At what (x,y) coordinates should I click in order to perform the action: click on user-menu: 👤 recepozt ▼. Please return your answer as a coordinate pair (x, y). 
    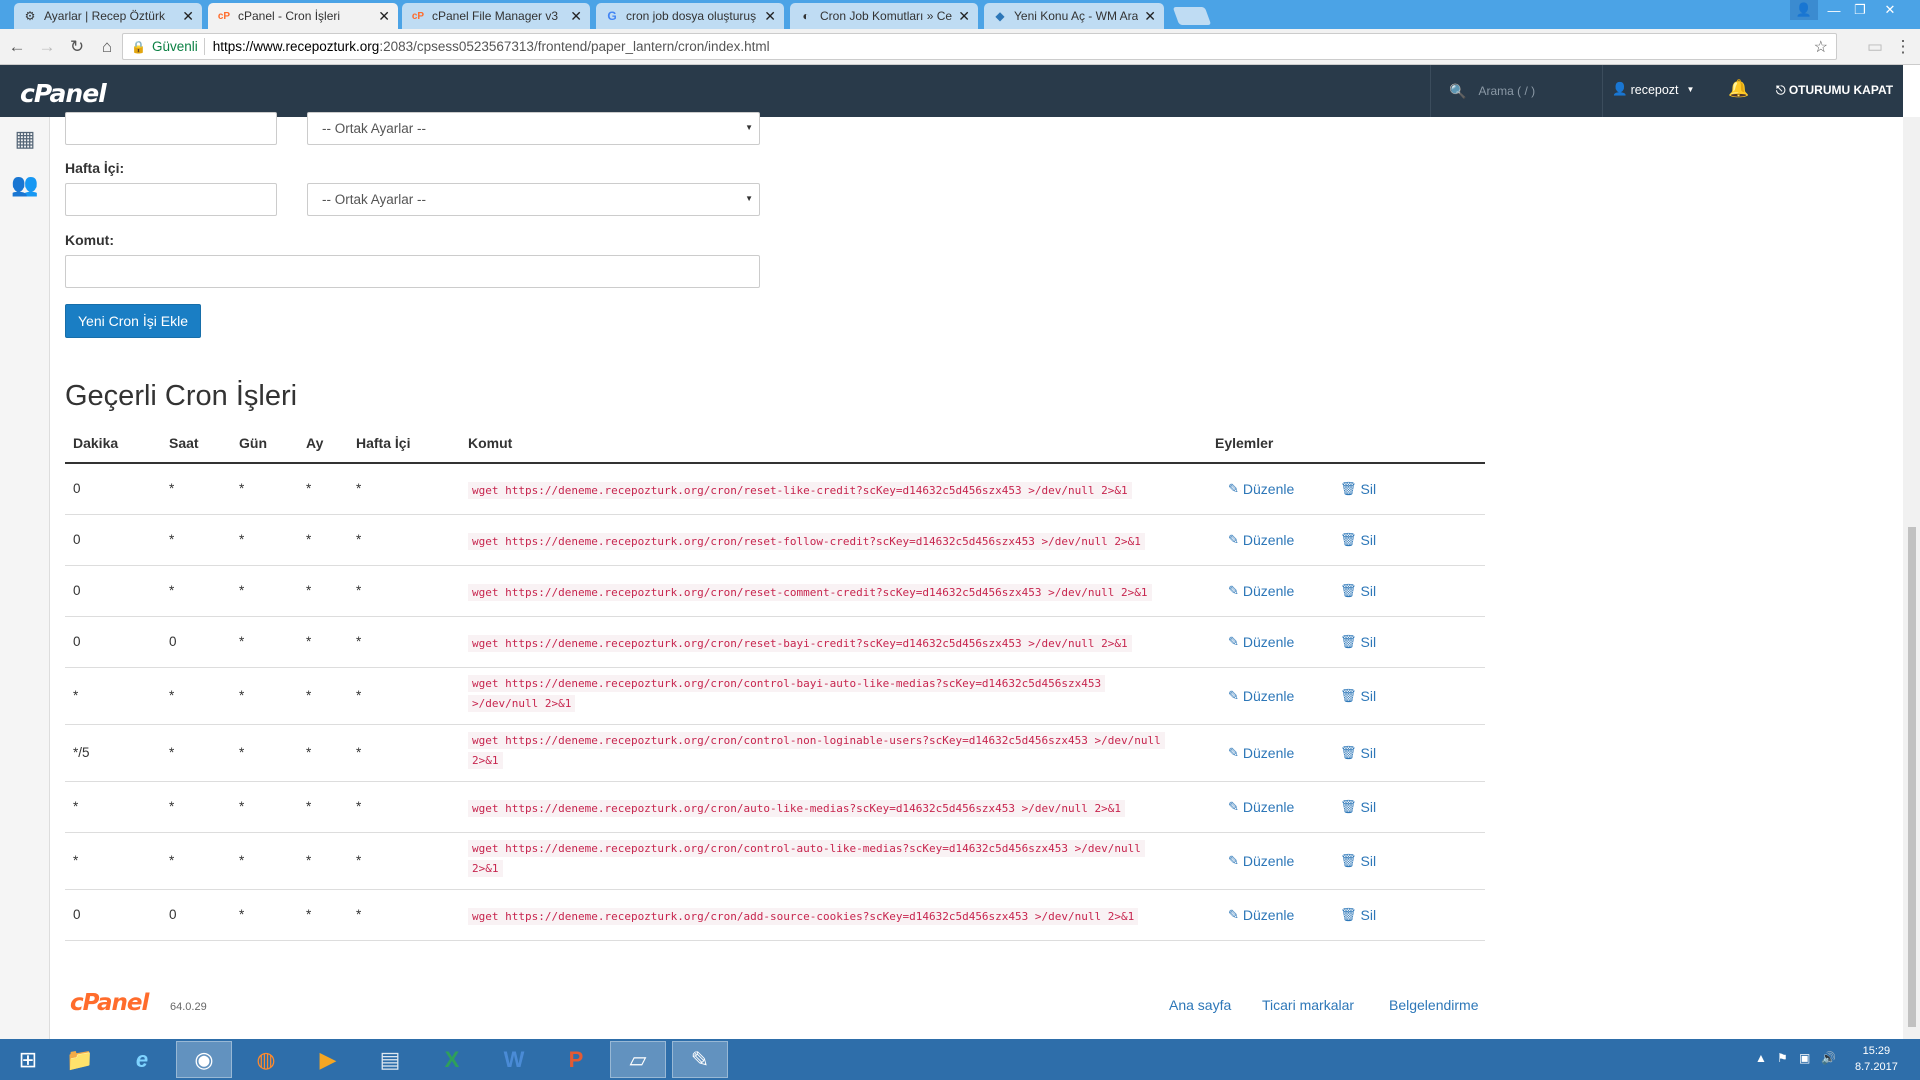
    Looking at the image, I should click on (1653, 89).